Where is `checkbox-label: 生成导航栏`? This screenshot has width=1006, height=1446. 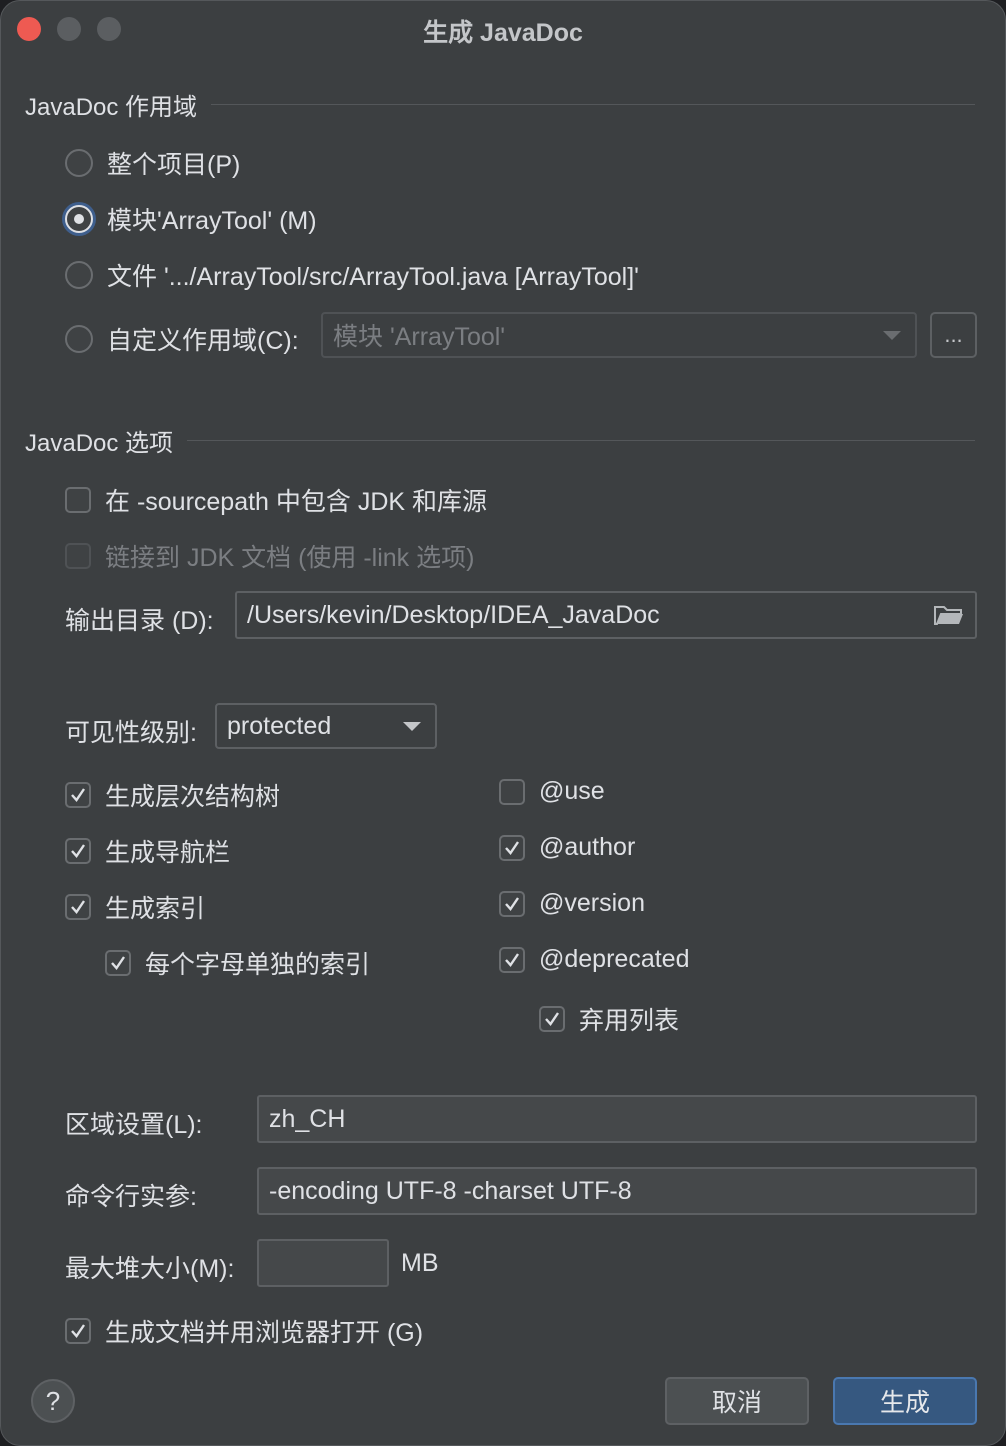
checkbox-label: 生成导航栏 is located at coordinates (168, 853).